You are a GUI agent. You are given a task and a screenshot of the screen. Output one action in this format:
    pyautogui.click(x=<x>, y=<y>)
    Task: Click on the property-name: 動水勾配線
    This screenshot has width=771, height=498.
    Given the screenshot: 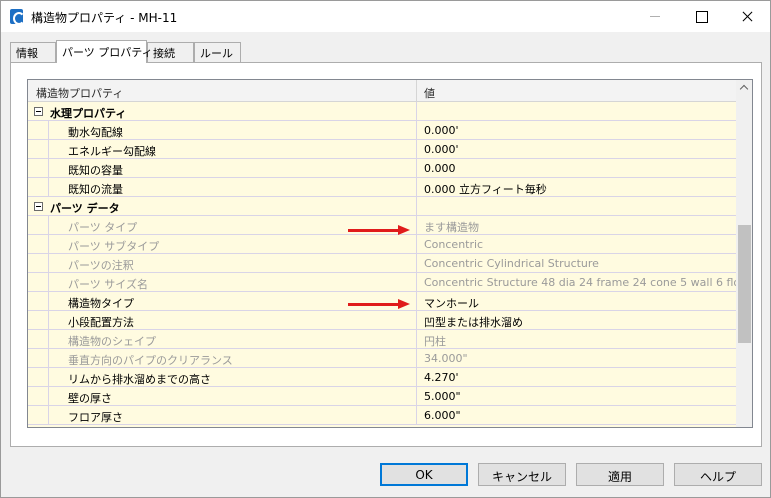 What is the action you would take?
    pyautogui.click(x=232, y=130)
    